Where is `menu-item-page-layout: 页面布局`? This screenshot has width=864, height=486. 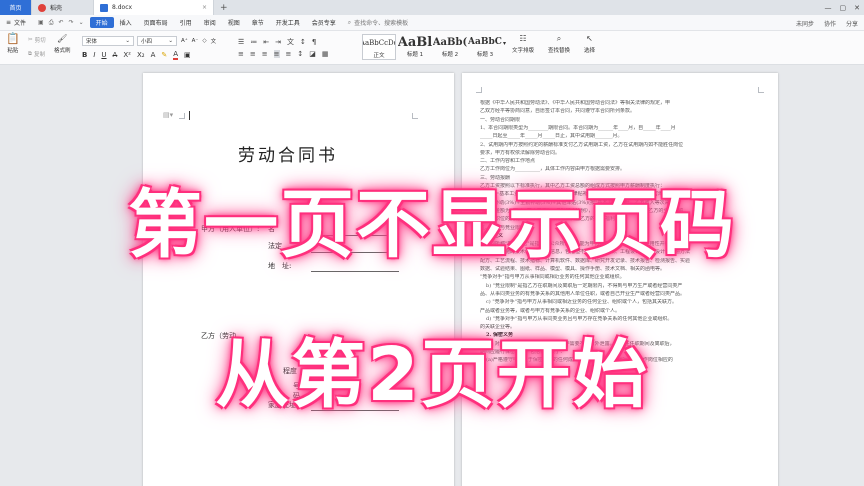
menu-item-page-layout: 页面布局 is located at coordinates (156, 23).